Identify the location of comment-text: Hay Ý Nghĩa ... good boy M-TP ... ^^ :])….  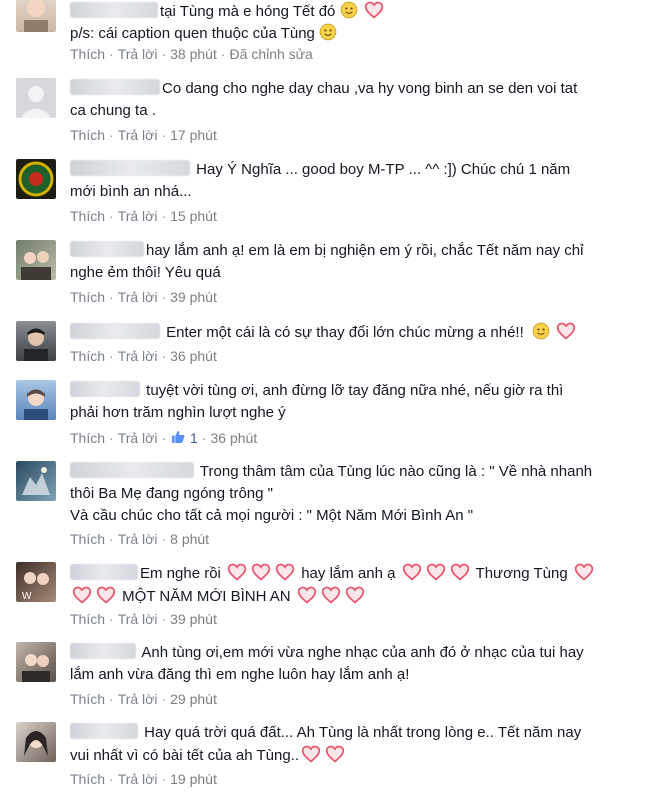
(383, 169).